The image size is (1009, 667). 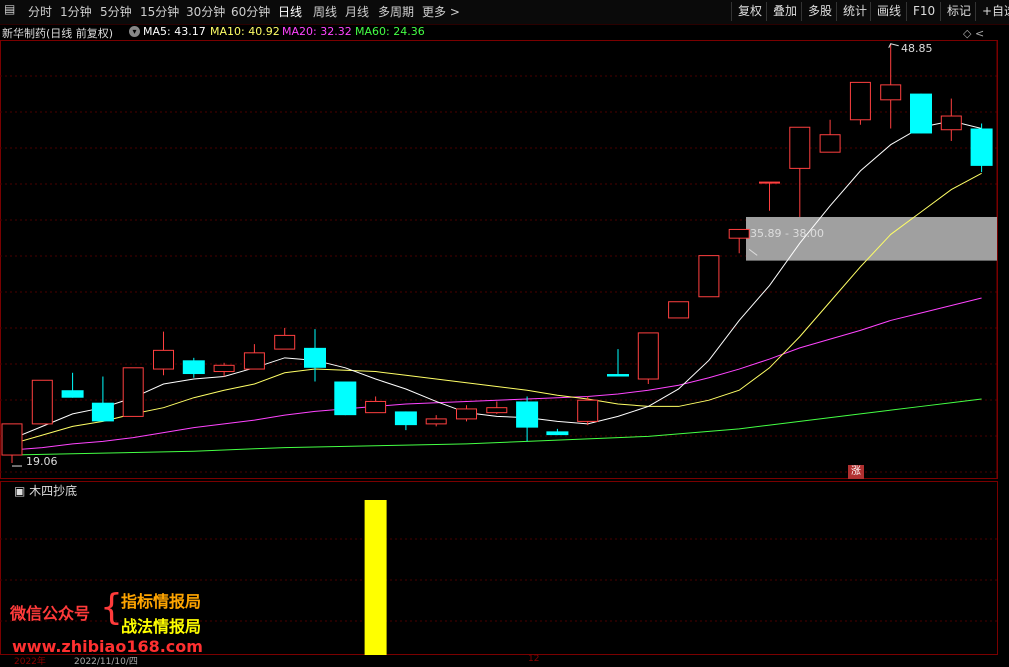 What do you see at coordinates (784, 11) in the screenshot?
I see `toolbar-button-1: 叠加` at bounding box center [784, 11].